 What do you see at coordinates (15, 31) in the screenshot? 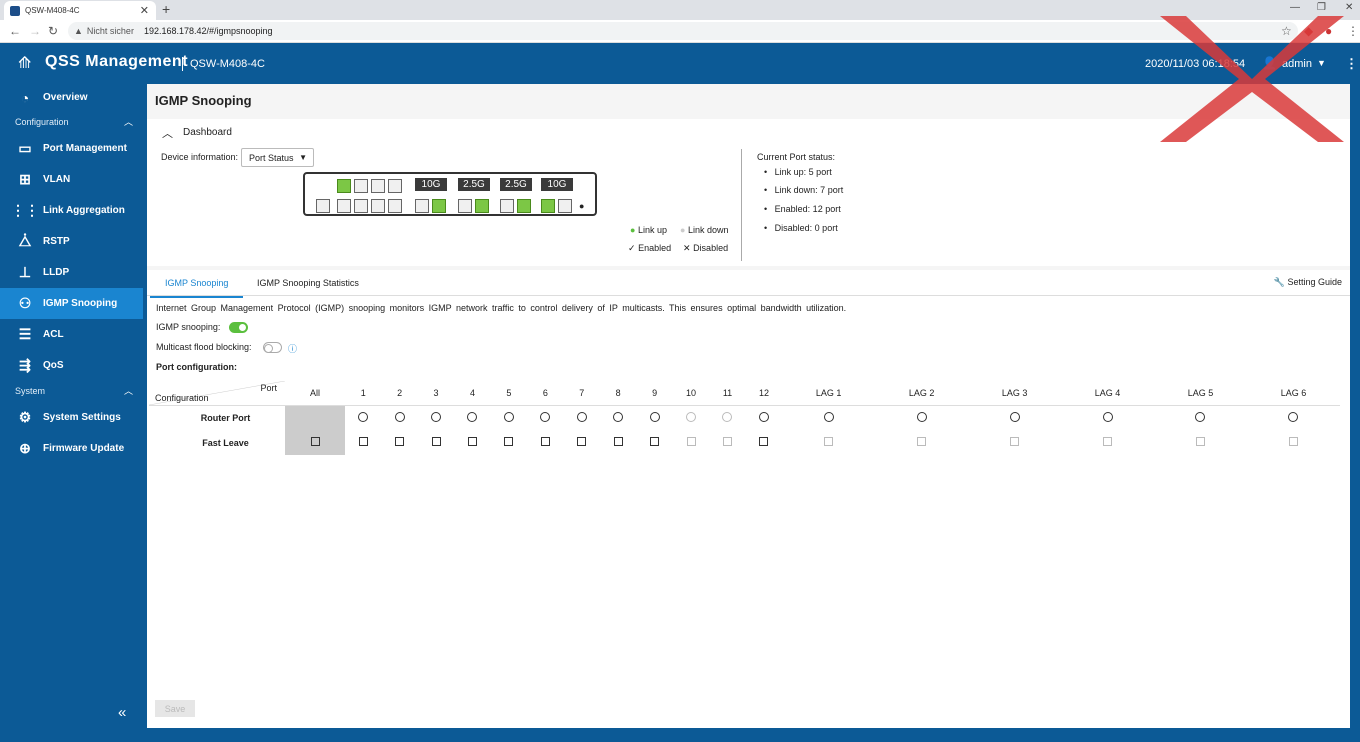
I see `back-icon: ←` at bounding box center [15, 31].